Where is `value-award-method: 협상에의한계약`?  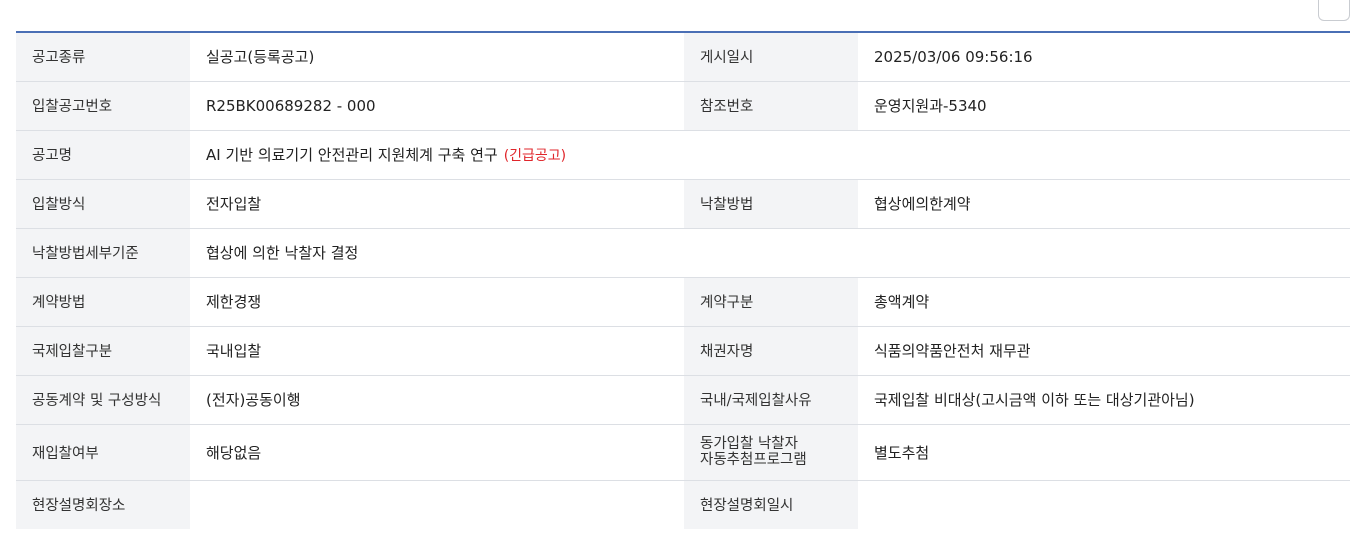 value-award-method: 협상에의한계약 is located at coordinates (1104, 204).